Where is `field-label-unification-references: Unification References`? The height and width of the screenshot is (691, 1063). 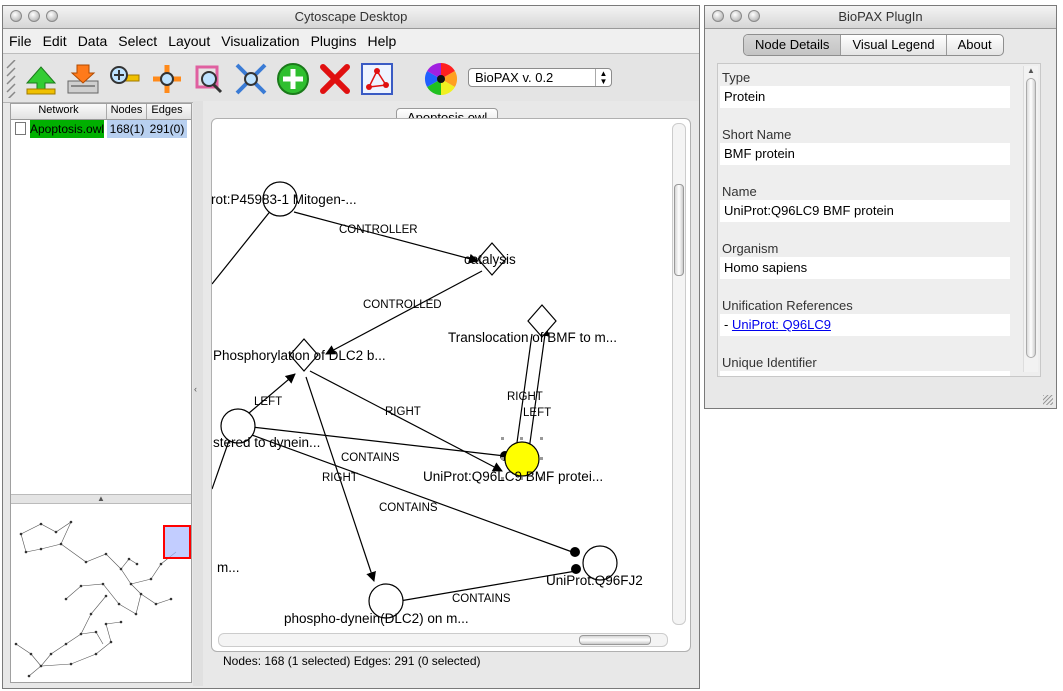 field-label-unification-references: Unification References is located at coordinates (787, 305).